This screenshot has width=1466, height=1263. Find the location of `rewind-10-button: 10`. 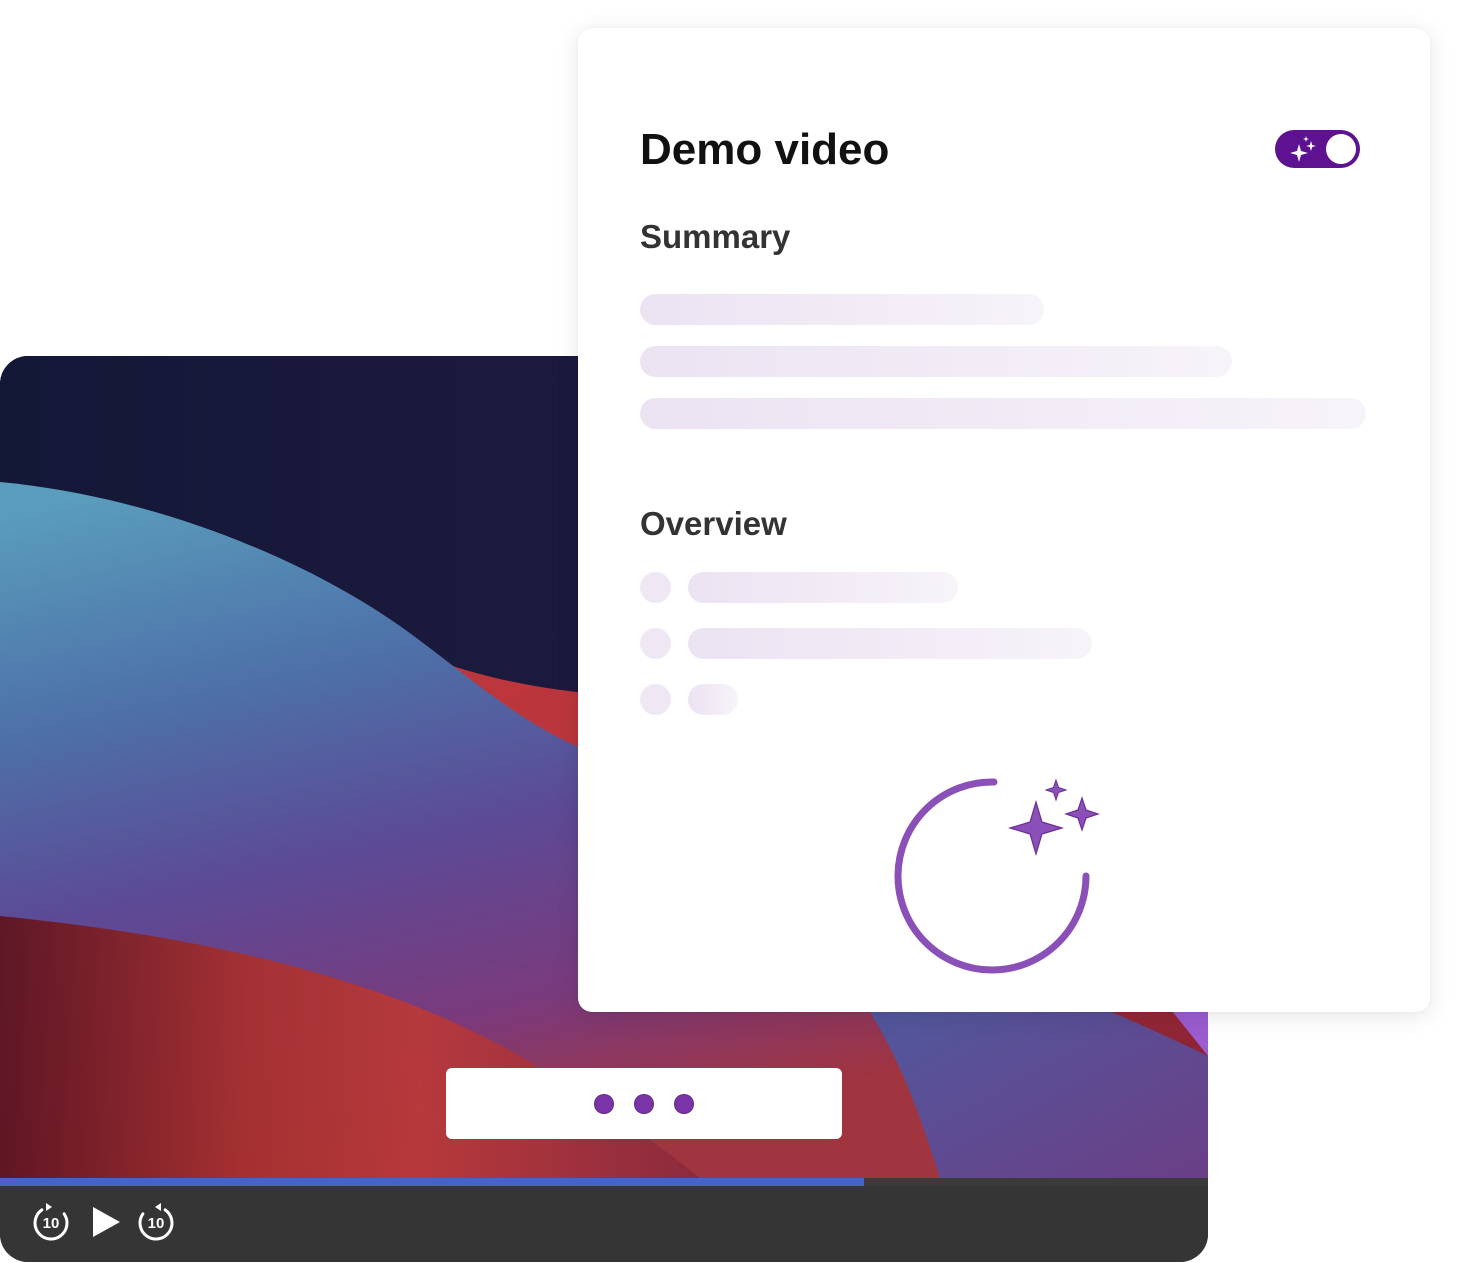

rewind-10-button: 10 is located at coordinates (51, 1222).